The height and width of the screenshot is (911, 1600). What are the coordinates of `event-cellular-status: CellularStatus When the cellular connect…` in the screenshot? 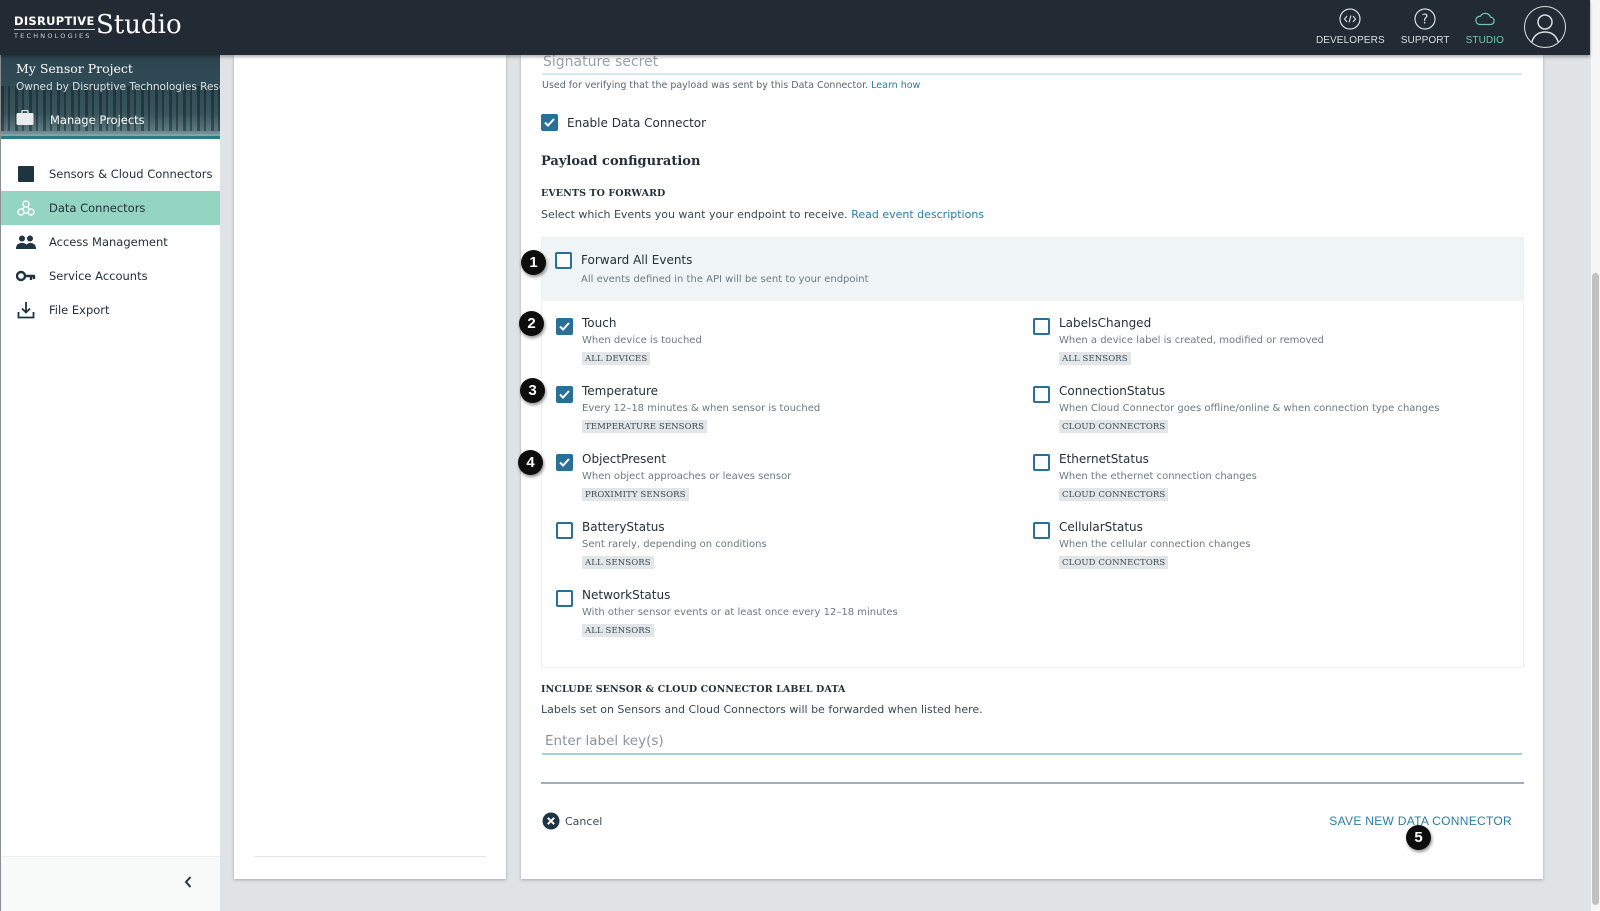 It's located at (1142, 544).